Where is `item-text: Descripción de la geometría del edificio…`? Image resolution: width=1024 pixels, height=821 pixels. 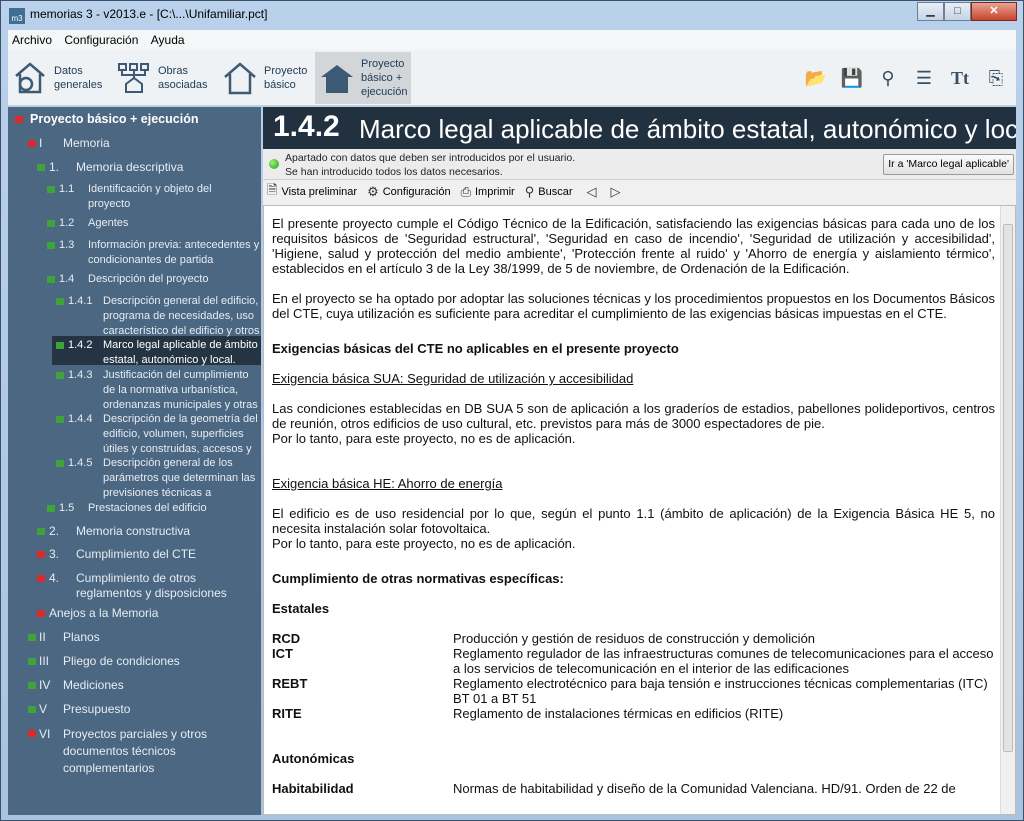
item-text: Descripción de la geometría del edificio… is located at coordinates (180, 434).